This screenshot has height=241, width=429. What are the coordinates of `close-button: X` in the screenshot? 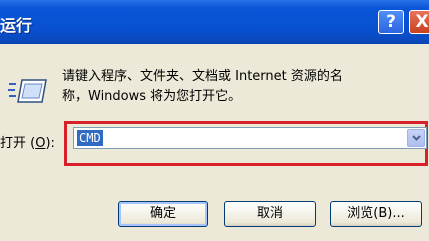 It's located at (419, 22).